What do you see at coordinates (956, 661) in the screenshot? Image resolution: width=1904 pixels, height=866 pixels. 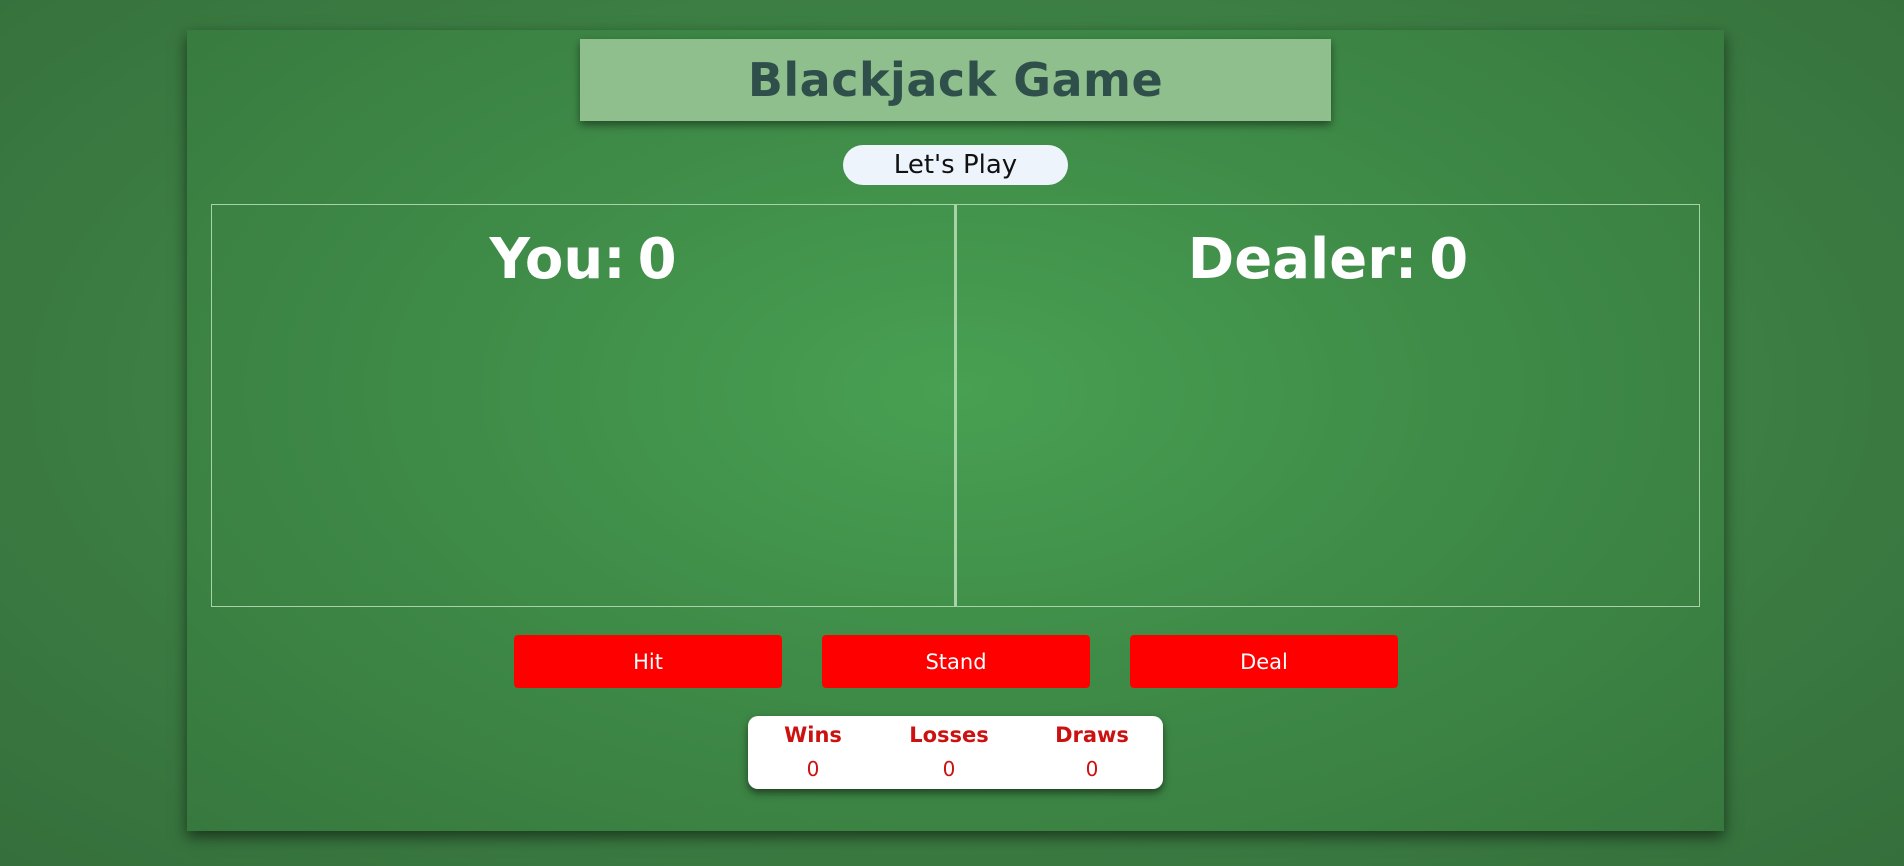 I see `stand-button: Stand` at bounding box center [956, 661].